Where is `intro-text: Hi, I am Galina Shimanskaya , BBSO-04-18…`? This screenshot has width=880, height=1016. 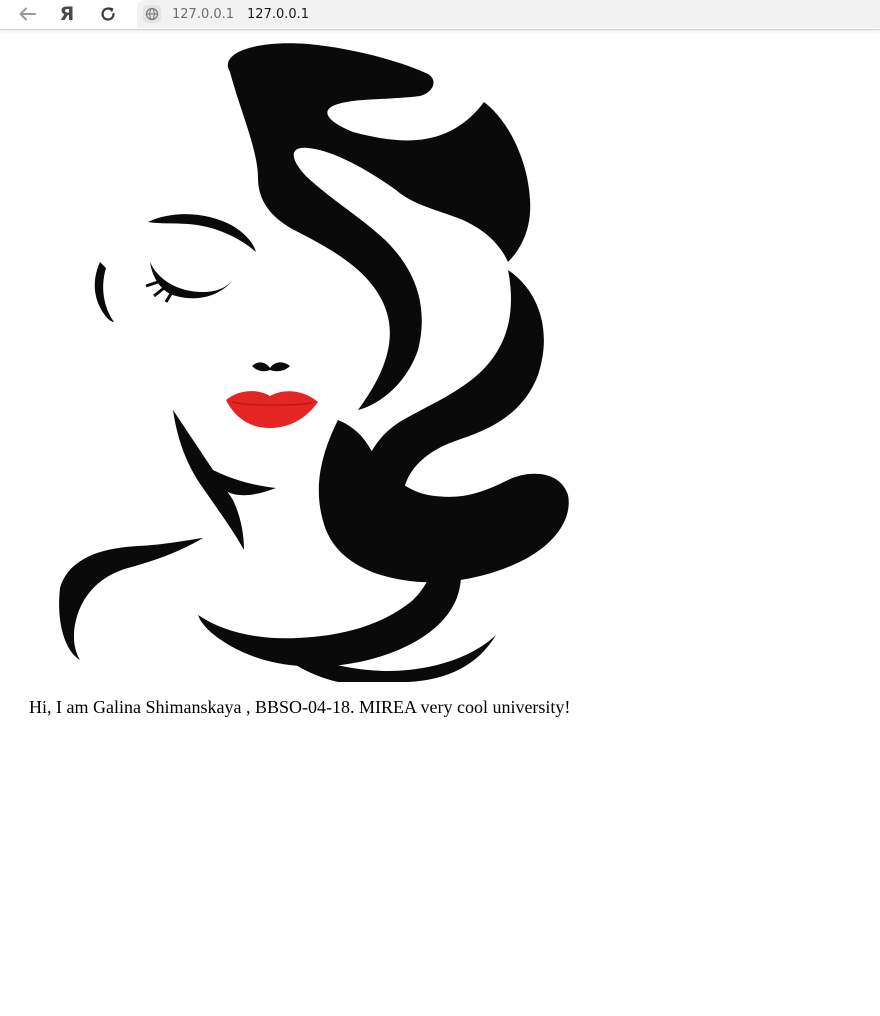
intro-text: Hi, I am Galina Shimanskaya , BBSO-04-18… is located at coordinates (300, 707).